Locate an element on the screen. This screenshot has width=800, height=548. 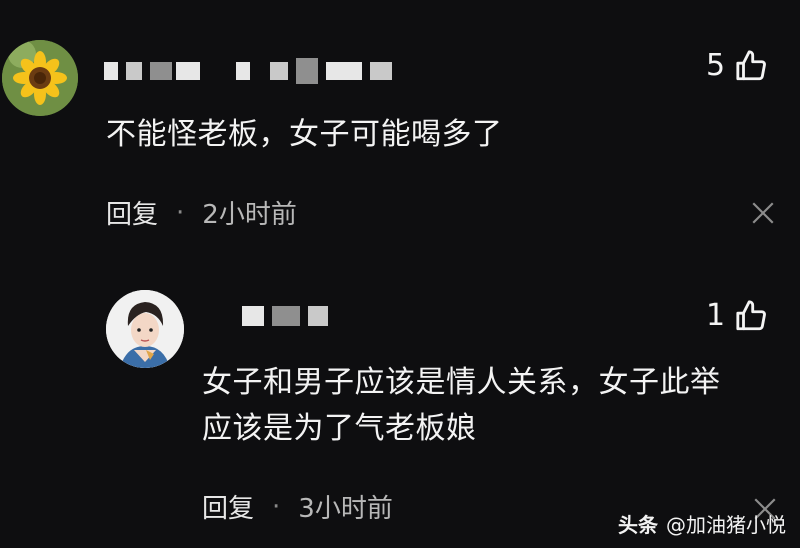
like-button: 5 is located at coordinates (737, 65).